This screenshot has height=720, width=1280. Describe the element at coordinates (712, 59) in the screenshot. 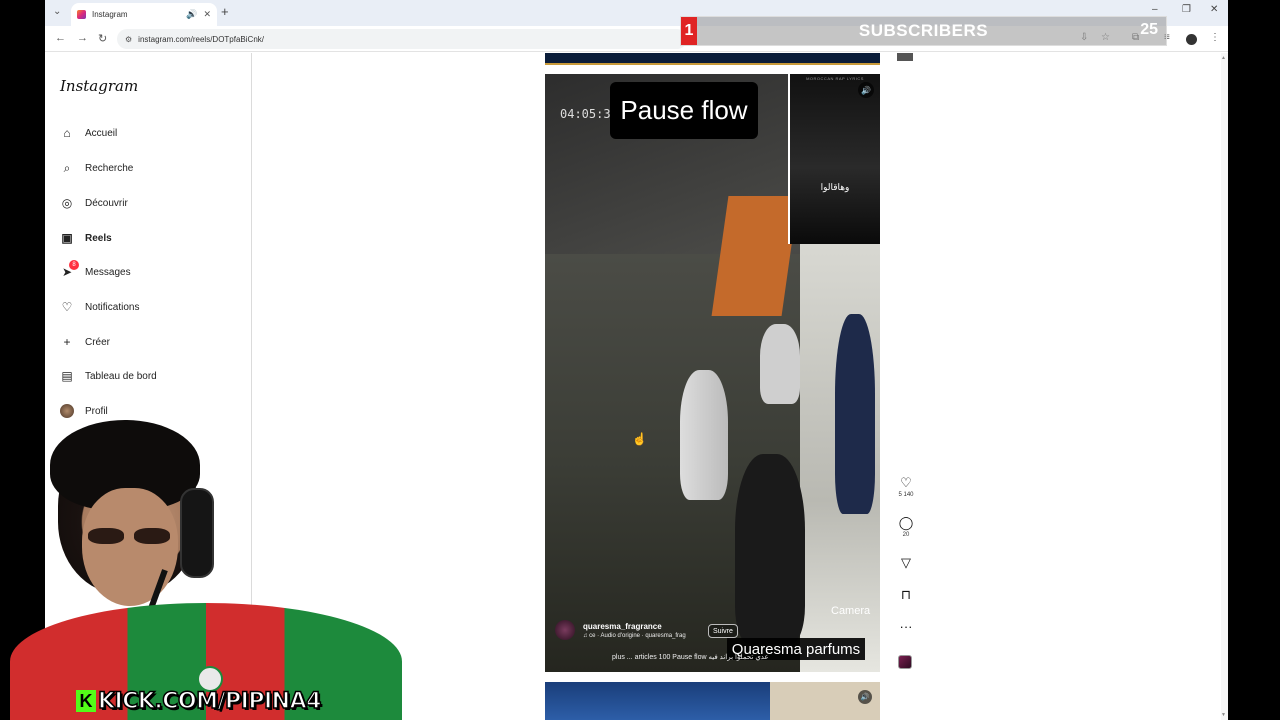

I see `previous-reel-preview` at that location.